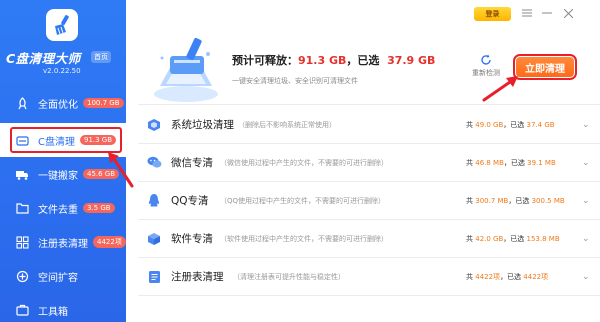  Describe the element at coordinates (103, 103) in the screenshot. I see `sidebar-item-badge: 100.7 GB` at that location.